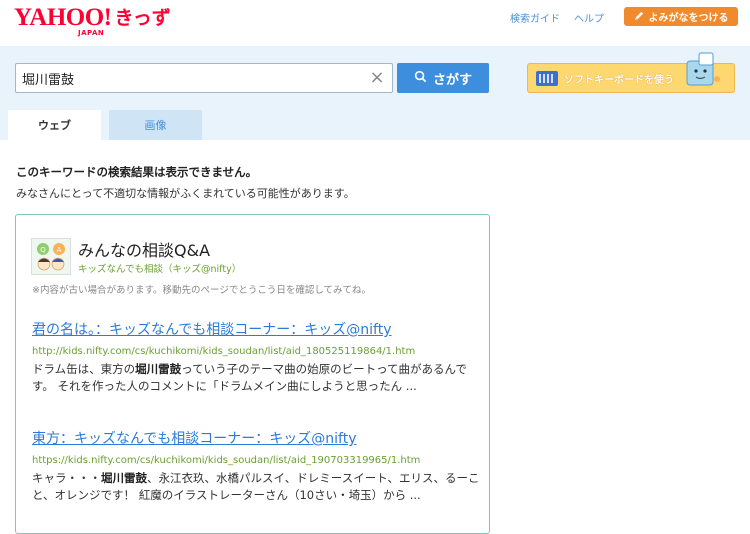 The image size is (750, 534). Describe the element at coordinates (142, 18) in the screenshot. I see `logo-kids-text: きっず` at that location.